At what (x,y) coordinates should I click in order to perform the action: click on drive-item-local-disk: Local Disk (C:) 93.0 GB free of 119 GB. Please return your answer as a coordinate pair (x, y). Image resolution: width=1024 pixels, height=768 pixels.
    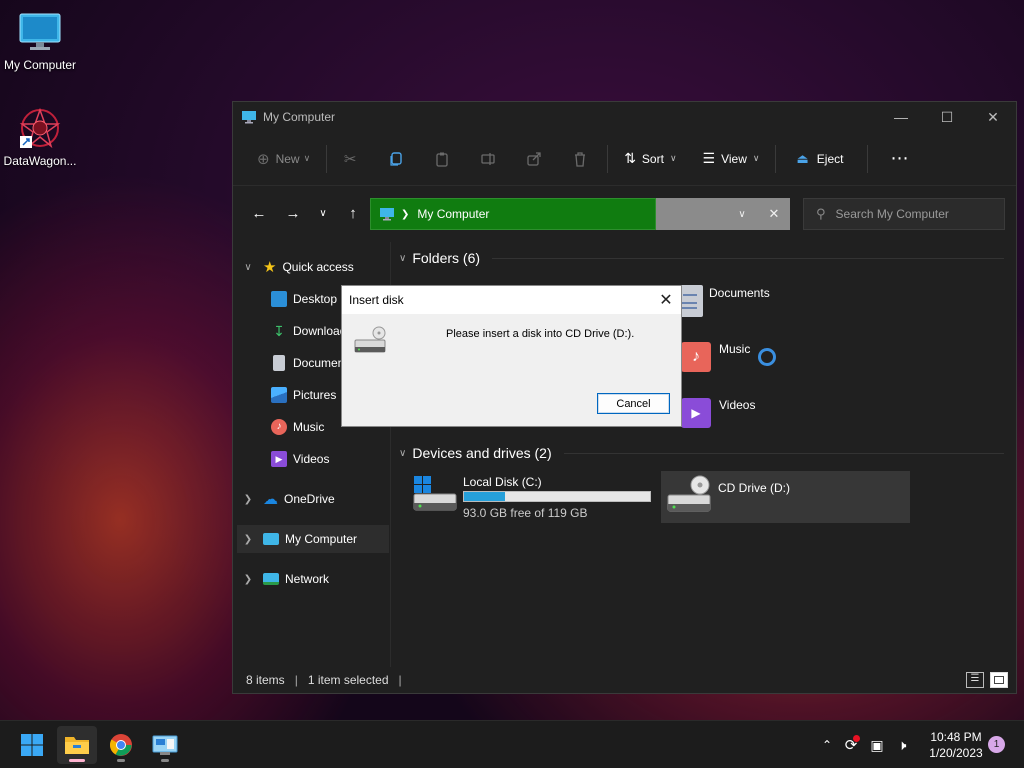
    Looking at the image, I should click on (533, 497).